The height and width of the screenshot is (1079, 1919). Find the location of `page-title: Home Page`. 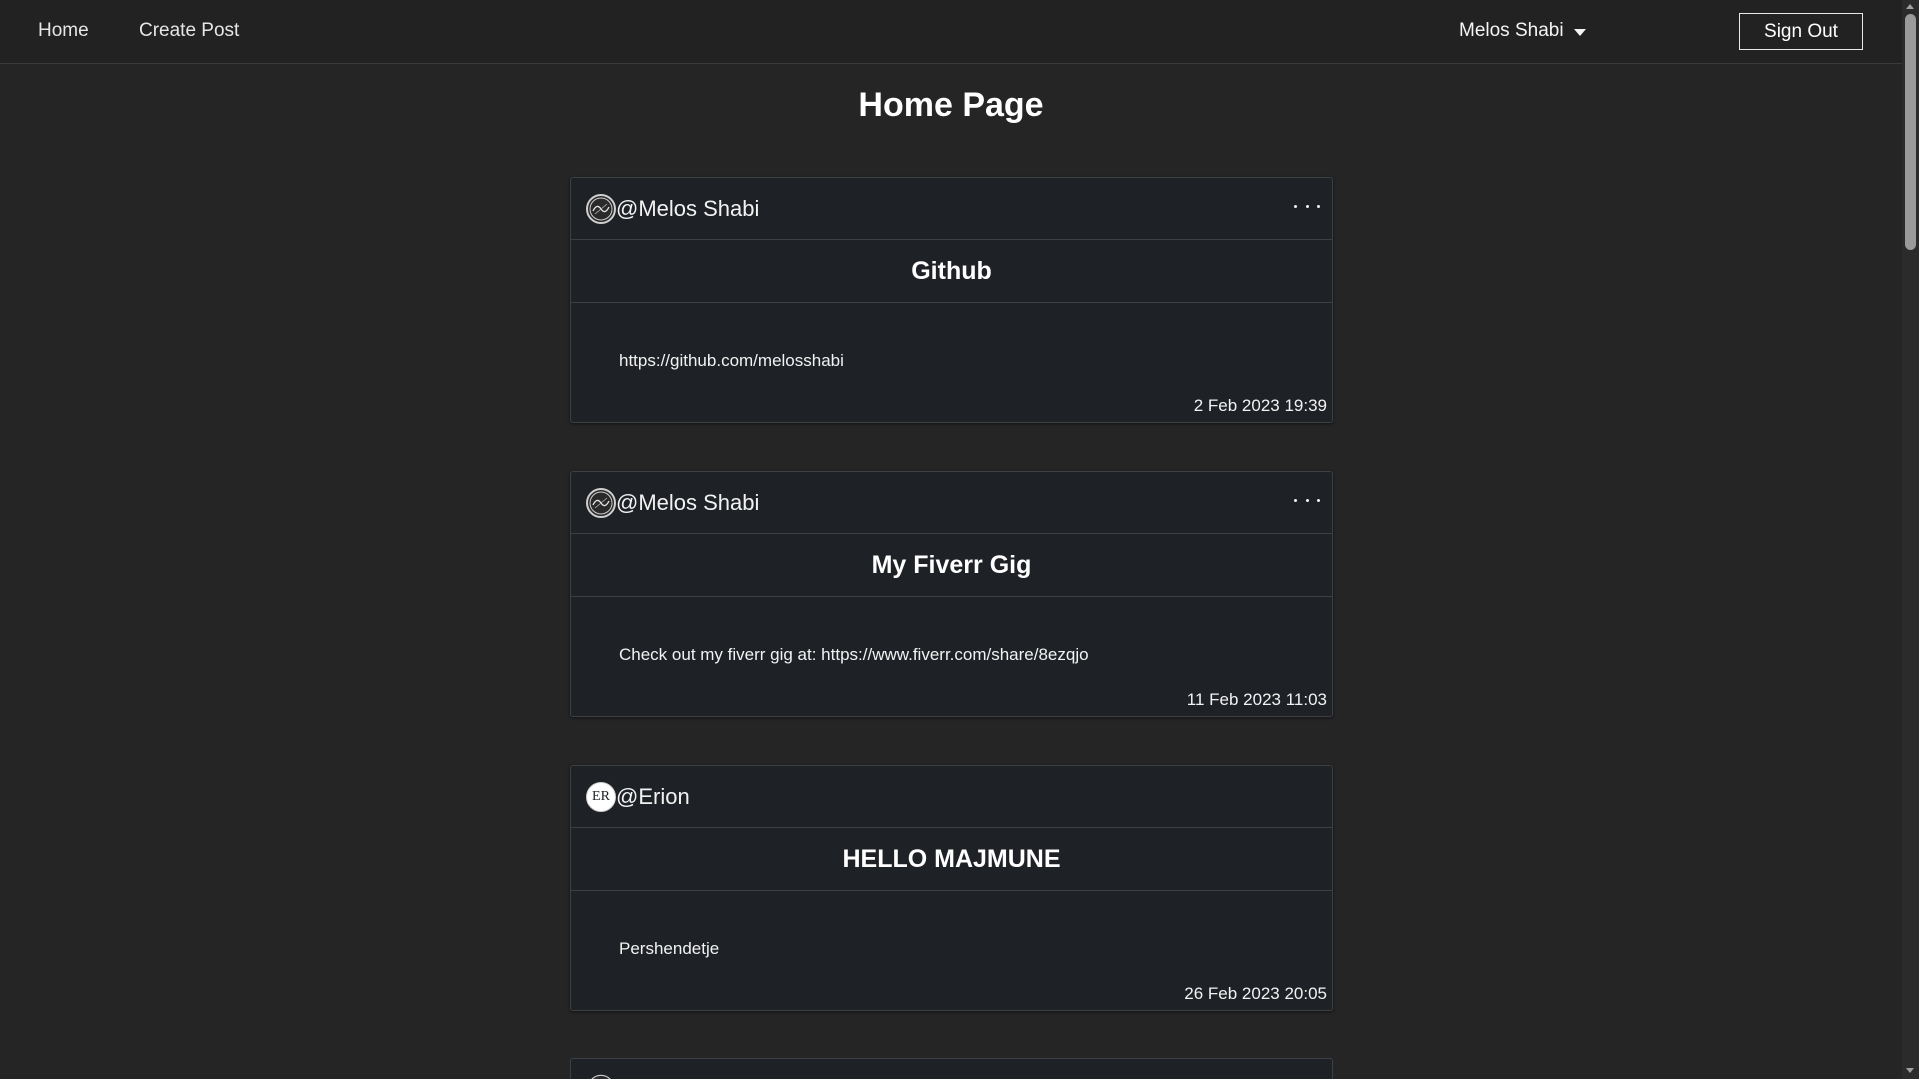

page-title: Home Page is located at coordinates (951, 105).